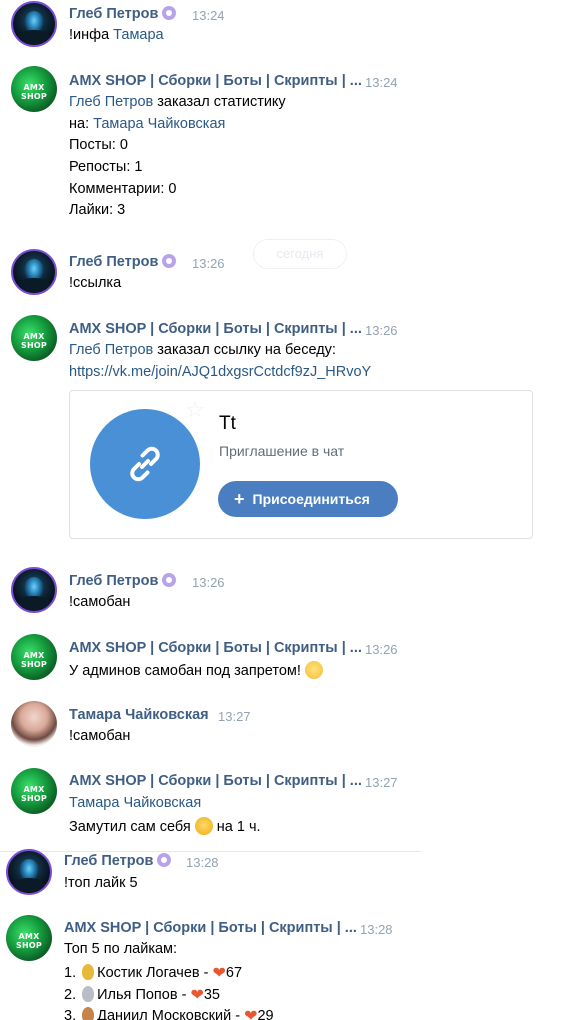  What do you see at coordinates (121, 949) in the screenshot?
I see `message-text: Топ 5 по лайкам:` at bounding box center [121, 949].